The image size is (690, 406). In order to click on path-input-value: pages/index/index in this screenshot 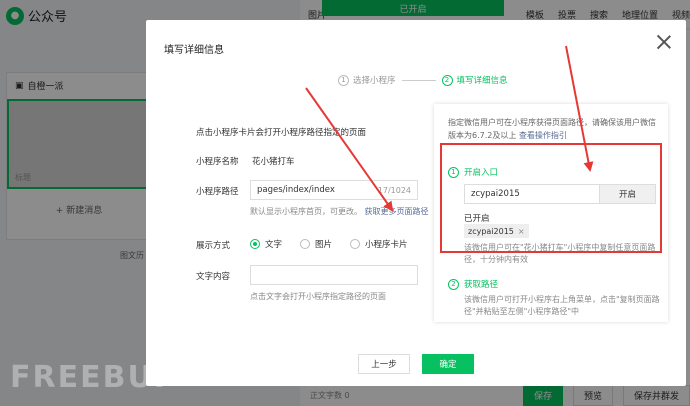, I will do `click(296, 190)`.